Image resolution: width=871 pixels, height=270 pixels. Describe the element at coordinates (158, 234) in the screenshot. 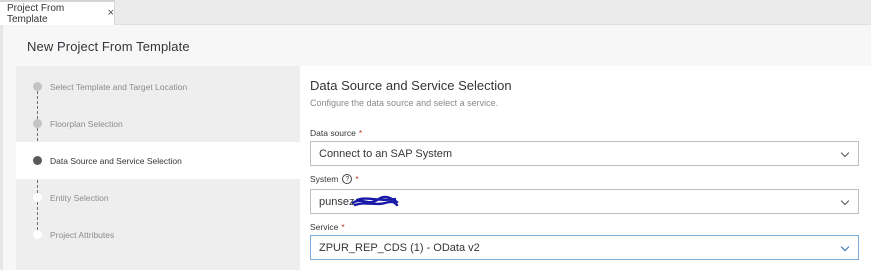

I see `step-project-attributes: Project Attributes` at that location.